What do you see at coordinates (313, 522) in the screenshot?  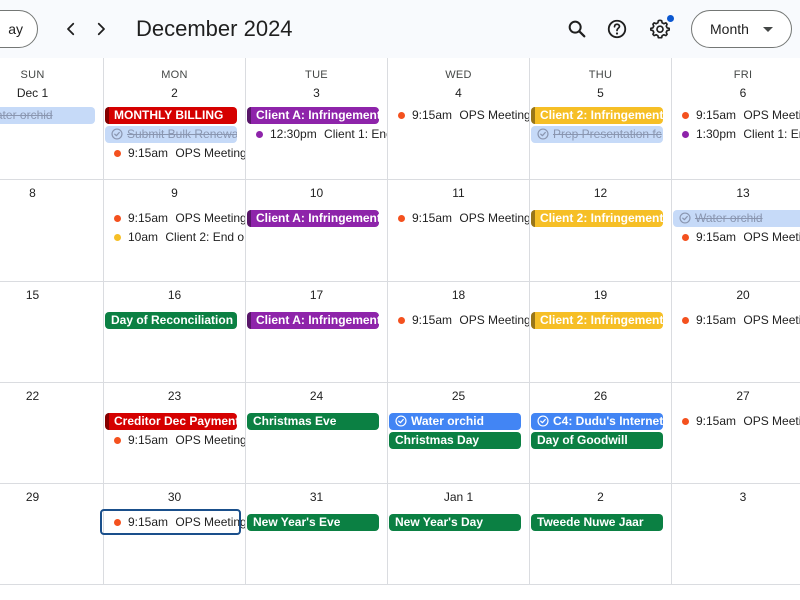 I see `all-day-event: New Year's Eve` at bounding box center [313, 522].